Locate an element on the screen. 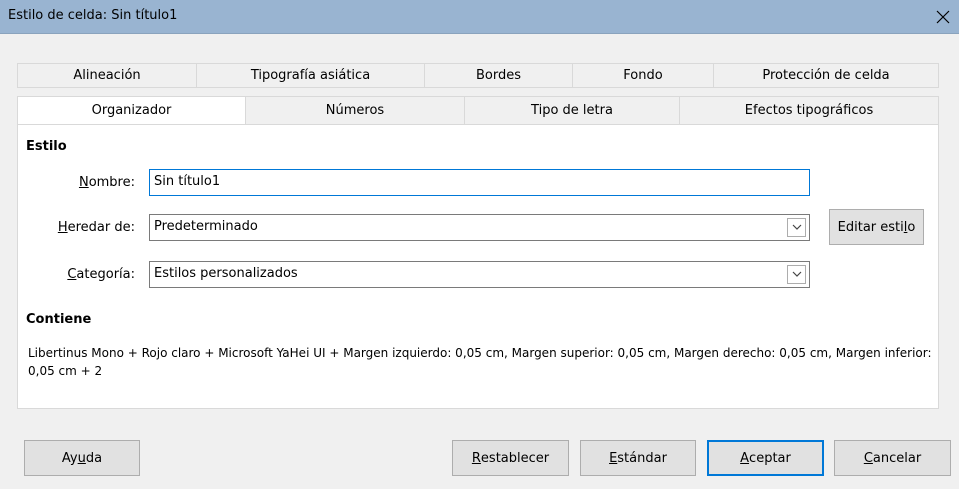 This screenshot has width=959, height=489. window-title: Estilo de celda: Sin título1 is located at coordinates (93, 15).